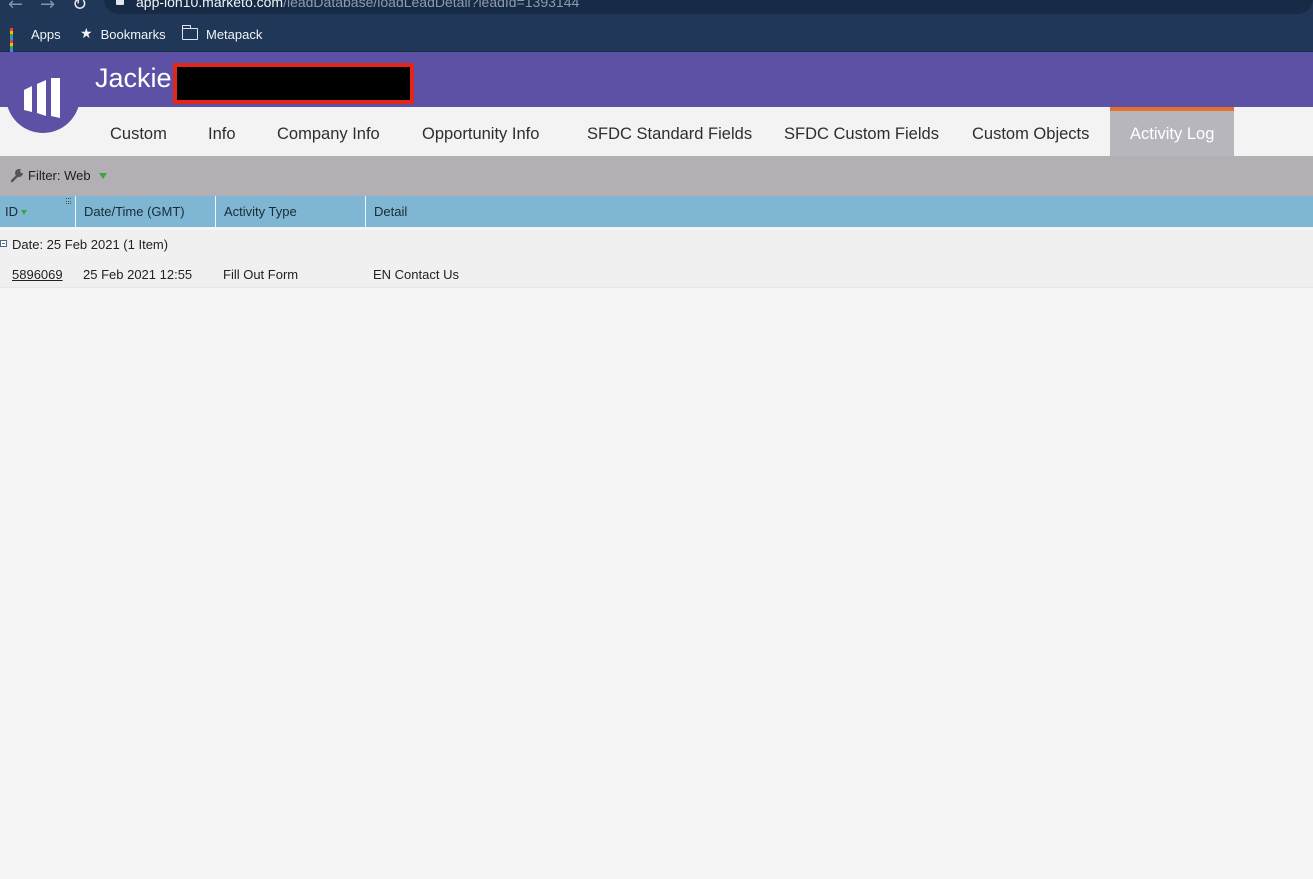 The height and width of the screenshot is (879, 1313). Describe the element at coordinates (133, 34) in the screenshot. I see `bookmark-label: Bookmarks` at that location.